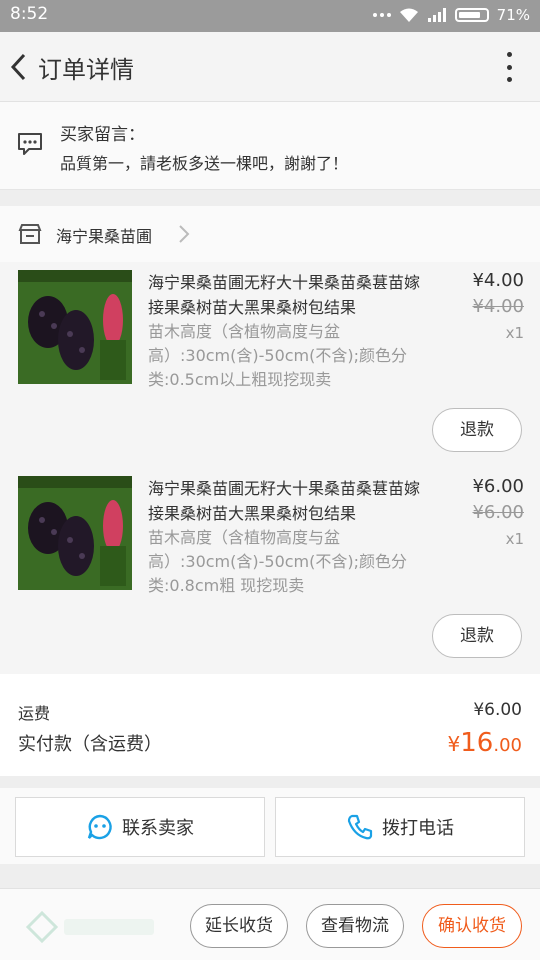 The width and height of the screenshot is (540, 960). Describe the element at coordinates (99, 827) in the screenshot. I see `chat-bubble-icon` at that location.